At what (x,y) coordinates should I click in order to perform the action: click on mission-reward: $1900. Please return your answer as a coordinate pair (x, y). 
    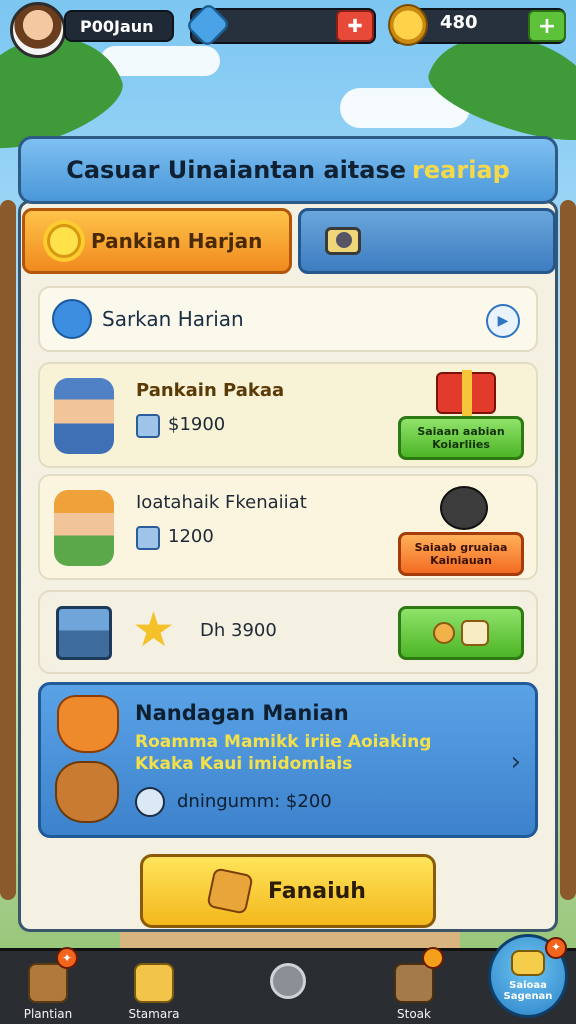
    Looking at the image, I should click on (197, 424).